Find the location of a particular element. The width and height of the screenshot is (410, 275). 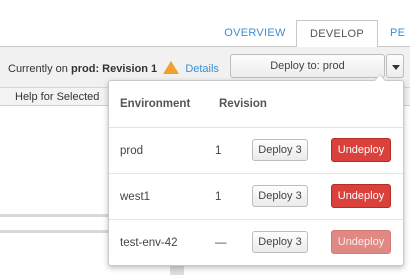

env-revision: — is located at coordinates (221, 243).